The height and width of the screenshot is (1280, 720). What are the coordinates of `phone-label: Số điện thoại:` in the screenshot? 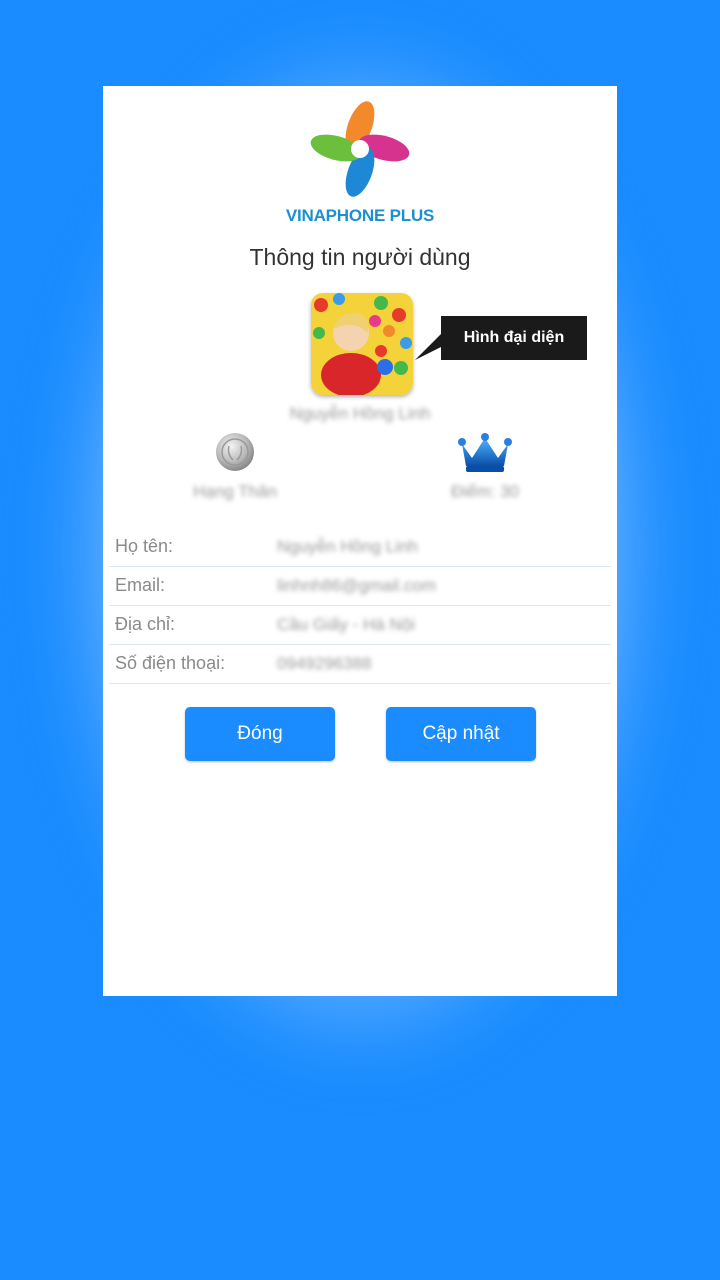 It's located at (170, 663).